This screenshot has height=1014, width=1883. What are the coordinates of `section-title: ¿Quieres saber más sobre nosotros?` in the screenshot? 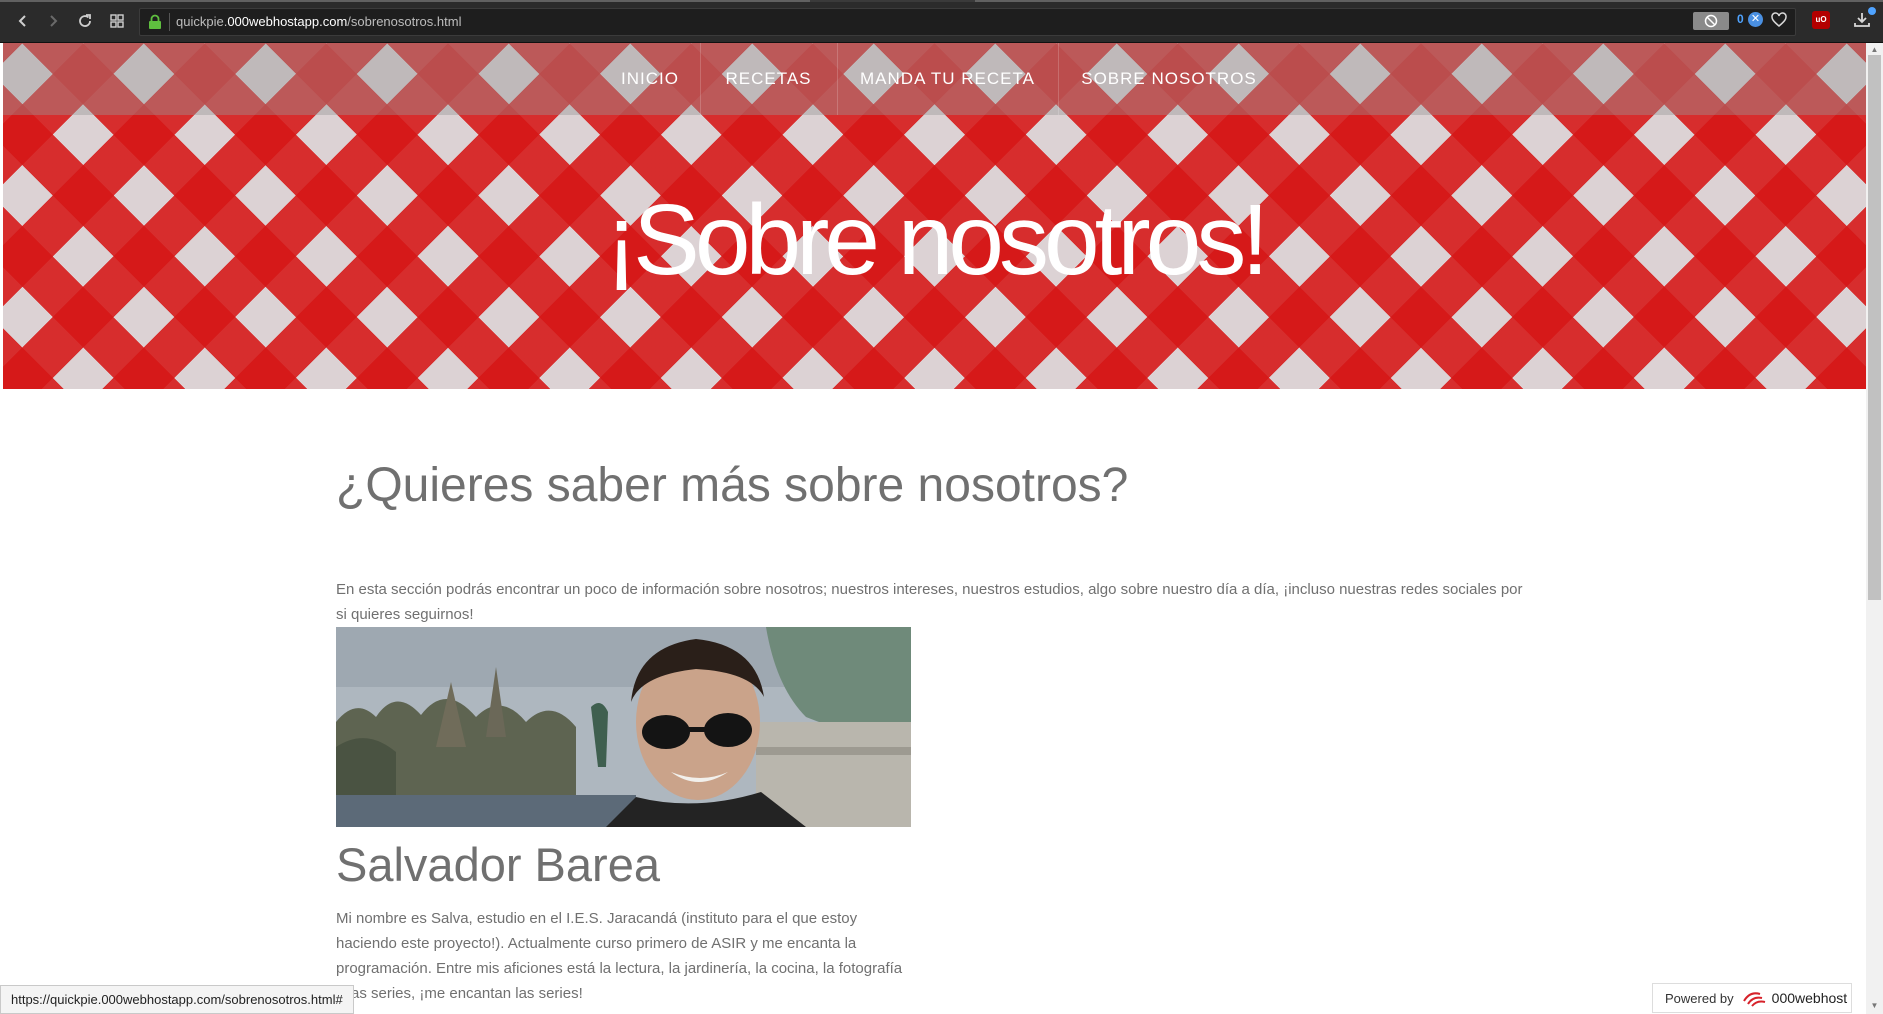 It's located at (732, 485).